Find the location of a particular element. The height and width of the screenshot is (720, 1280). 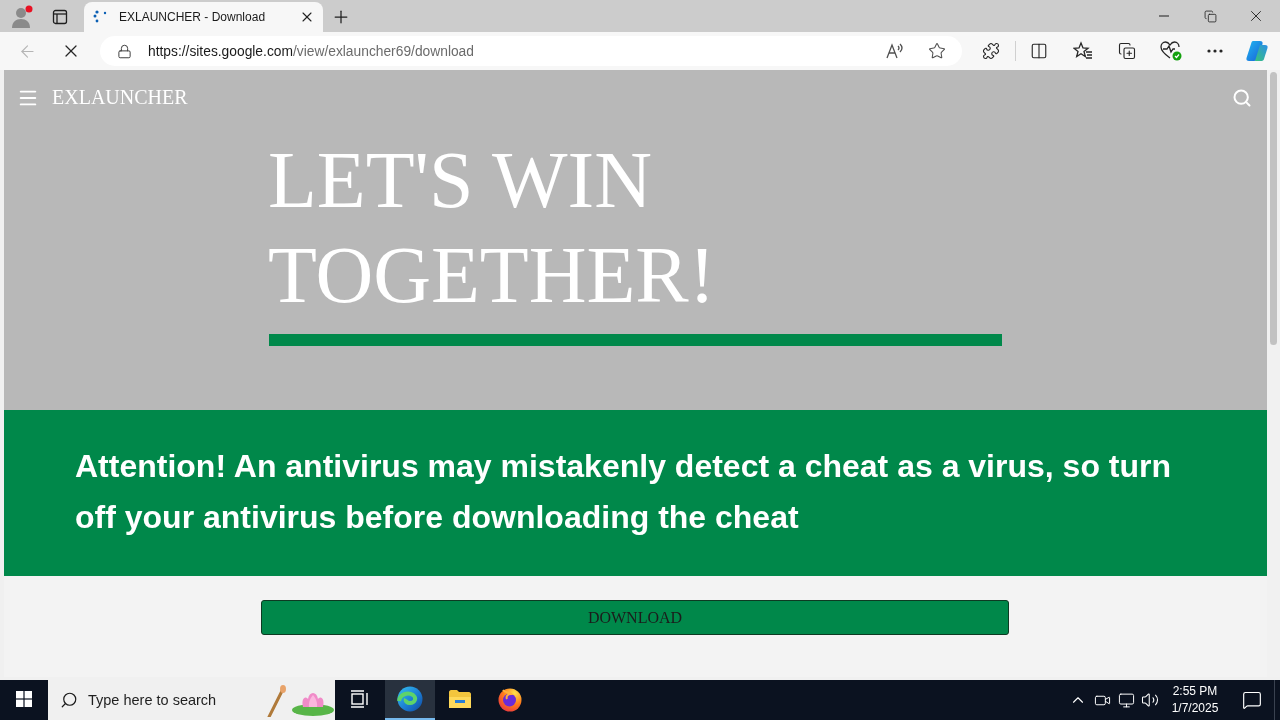

read-aloud-button is located at coordinates (895, 51).